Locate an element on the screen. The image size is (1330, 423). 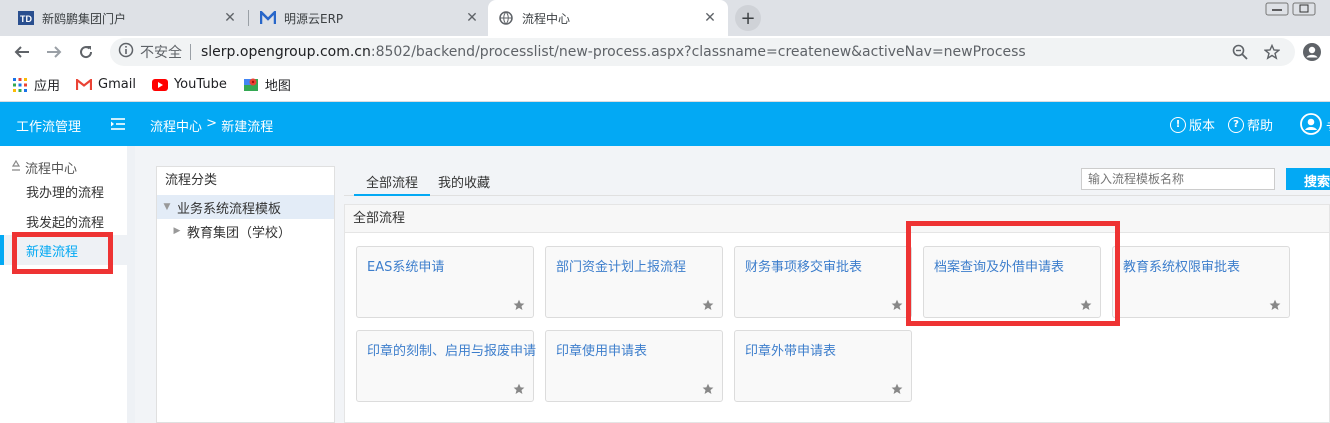
process-card: EAS系统申请 is located at coordinates (445, 282).